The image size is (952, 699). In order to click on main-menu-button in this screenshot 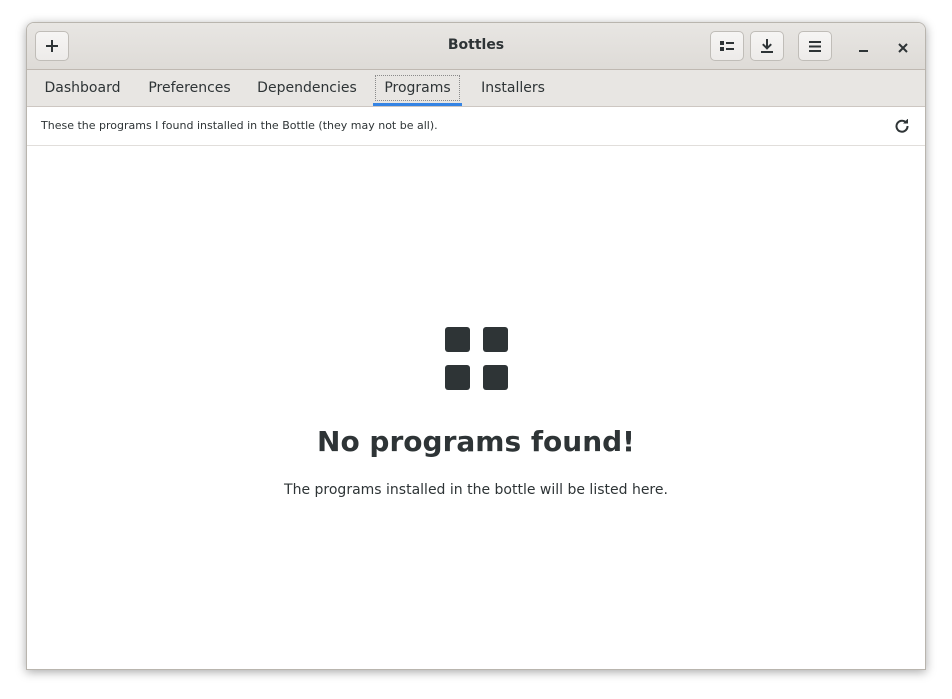, I will do `click(815, 46)`.